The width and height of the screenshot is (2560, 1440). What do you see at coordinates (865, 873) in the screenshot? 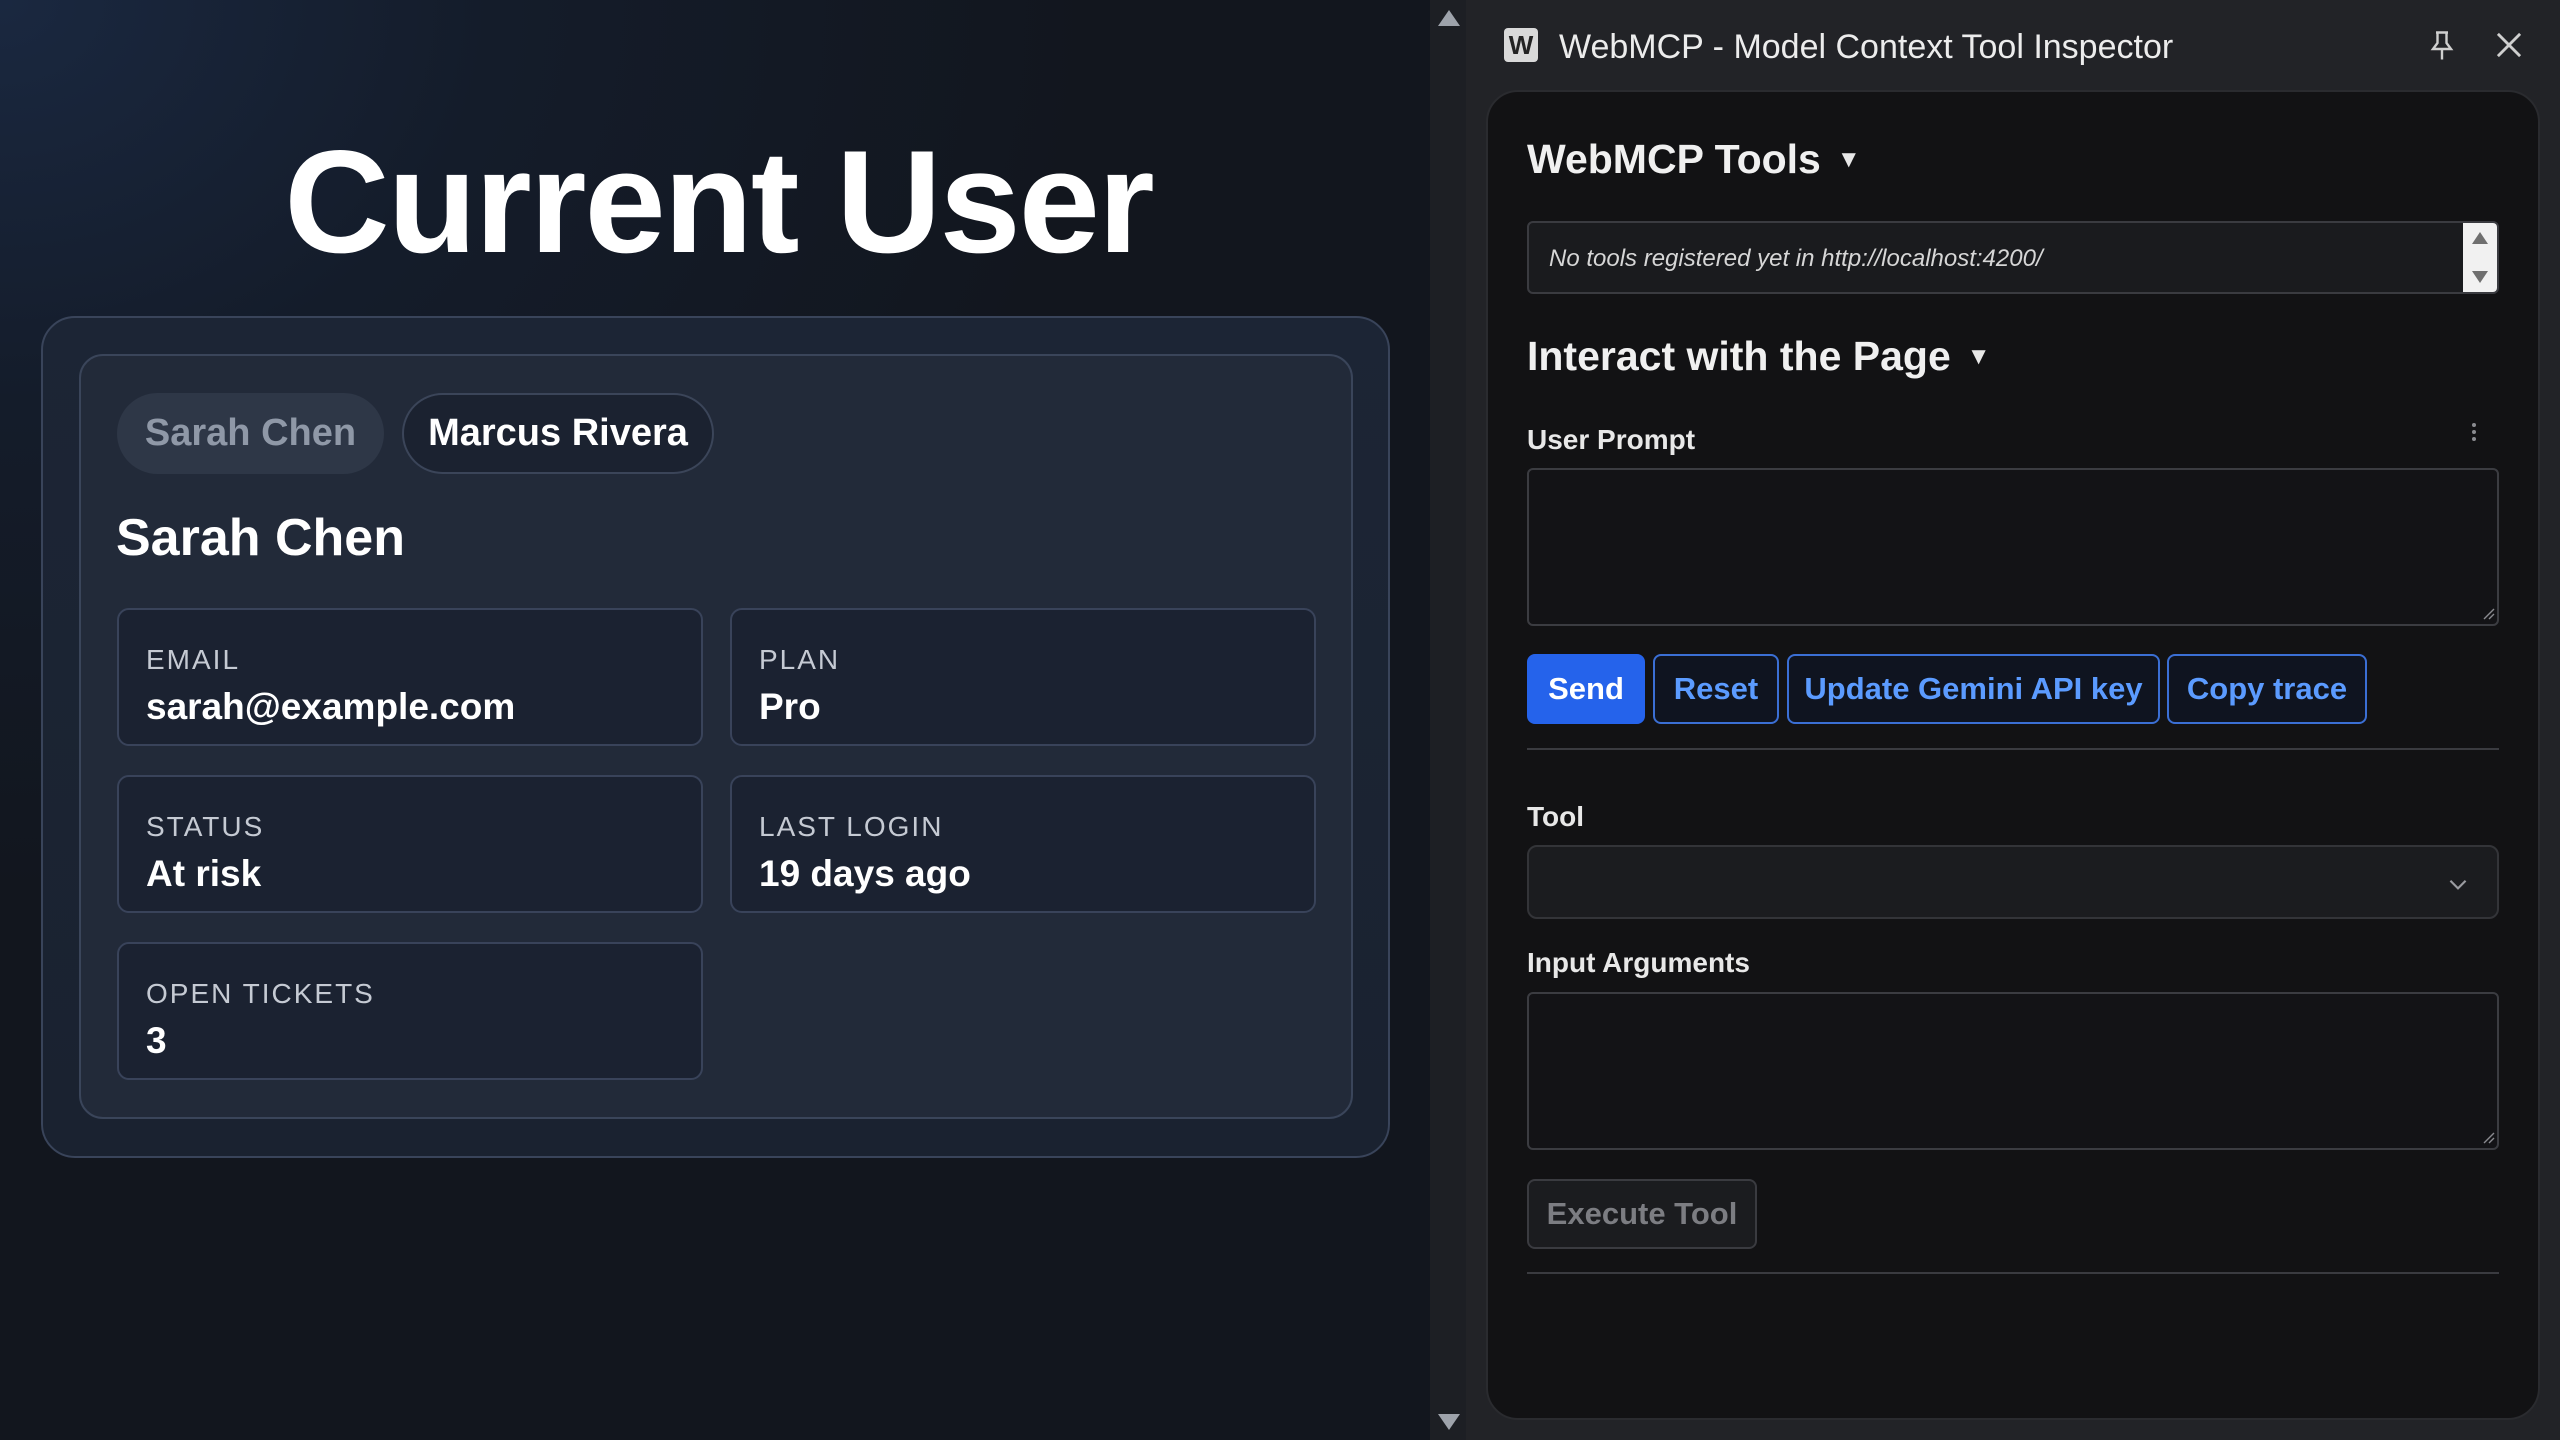
I see `last-login-value: 19 days ago` at bounding box center [865, 873].